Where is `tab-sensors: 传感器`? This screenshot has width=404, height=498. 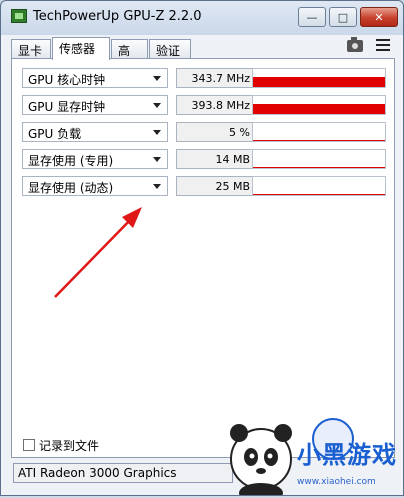 tab-sensors: 传感器 is located at coordinates (81, 48).